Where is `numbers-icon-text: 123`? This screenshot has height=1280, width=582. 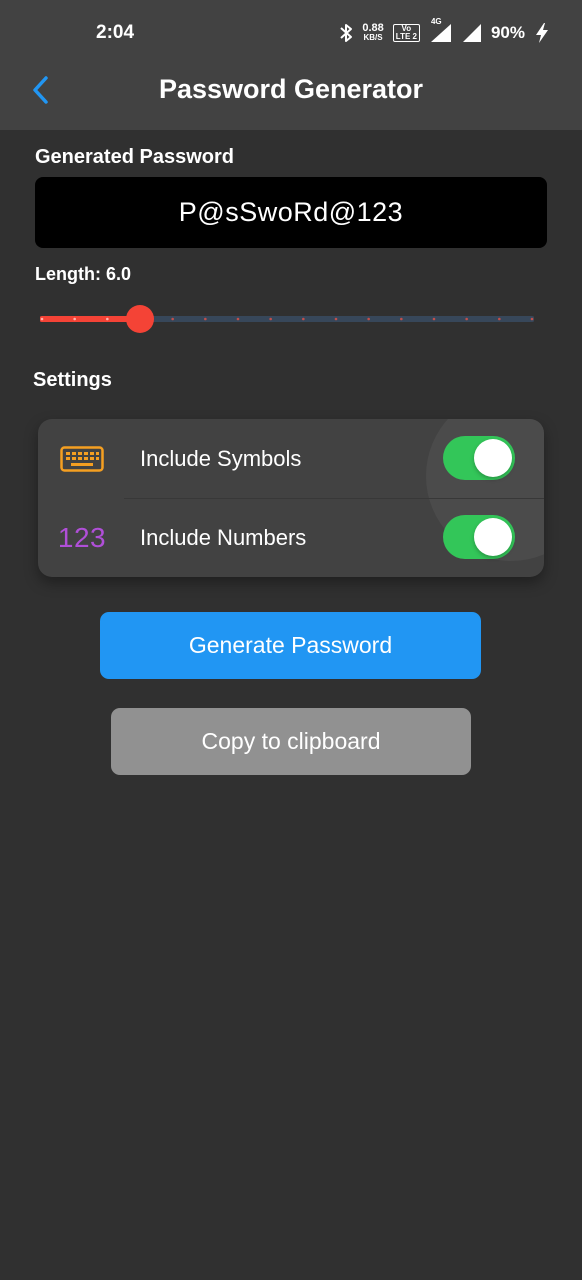
numbers-icon-text: 123 is located at coordinates (82, 537).